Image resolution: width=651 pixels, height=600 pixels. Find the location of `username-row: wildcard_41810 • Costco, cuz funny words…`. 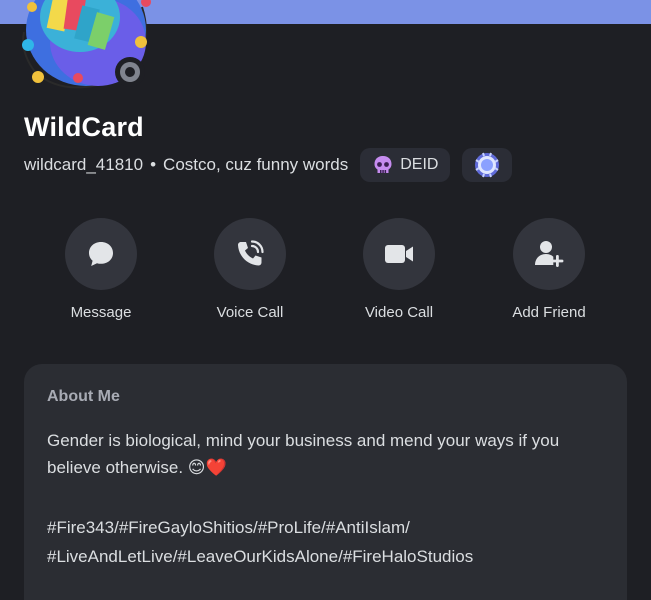

username-row: wildcard_41810 • Costco, cuz funny words… is located at coordinates (268, 165).